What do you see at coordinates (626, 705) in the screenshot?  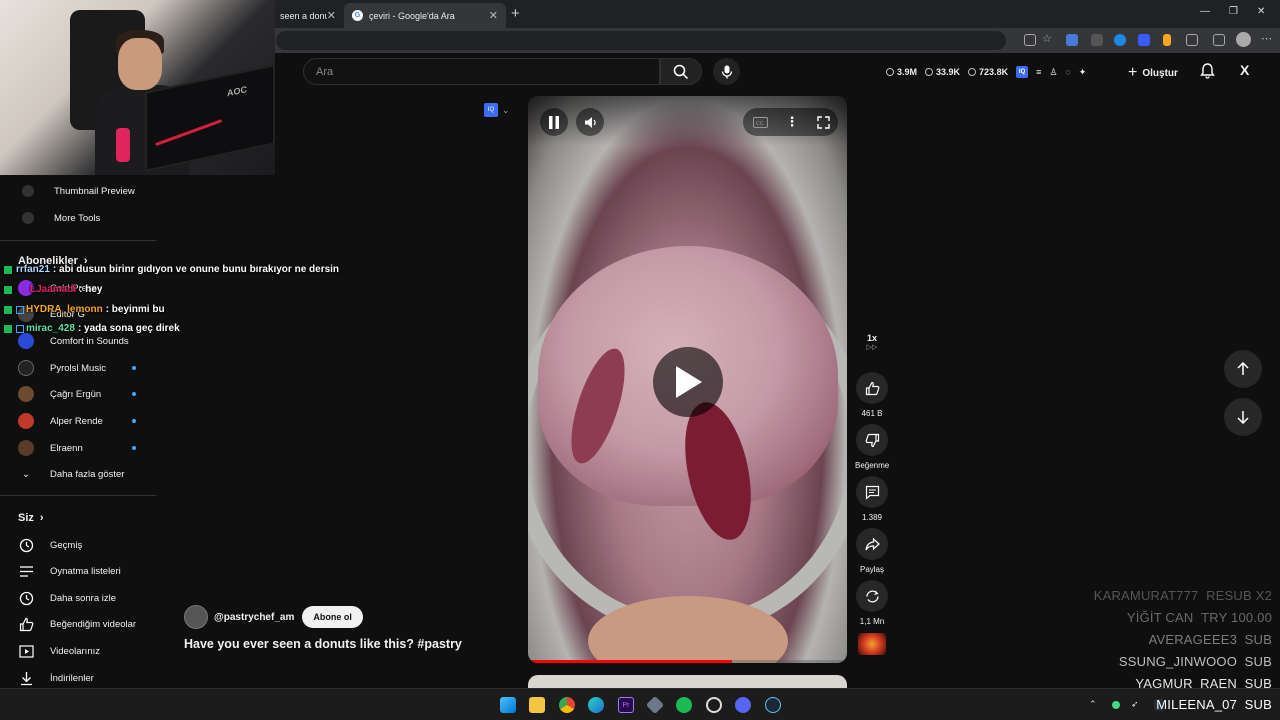 I see `premiere-pro-icon: Pr` at bounding box center [626, 705].